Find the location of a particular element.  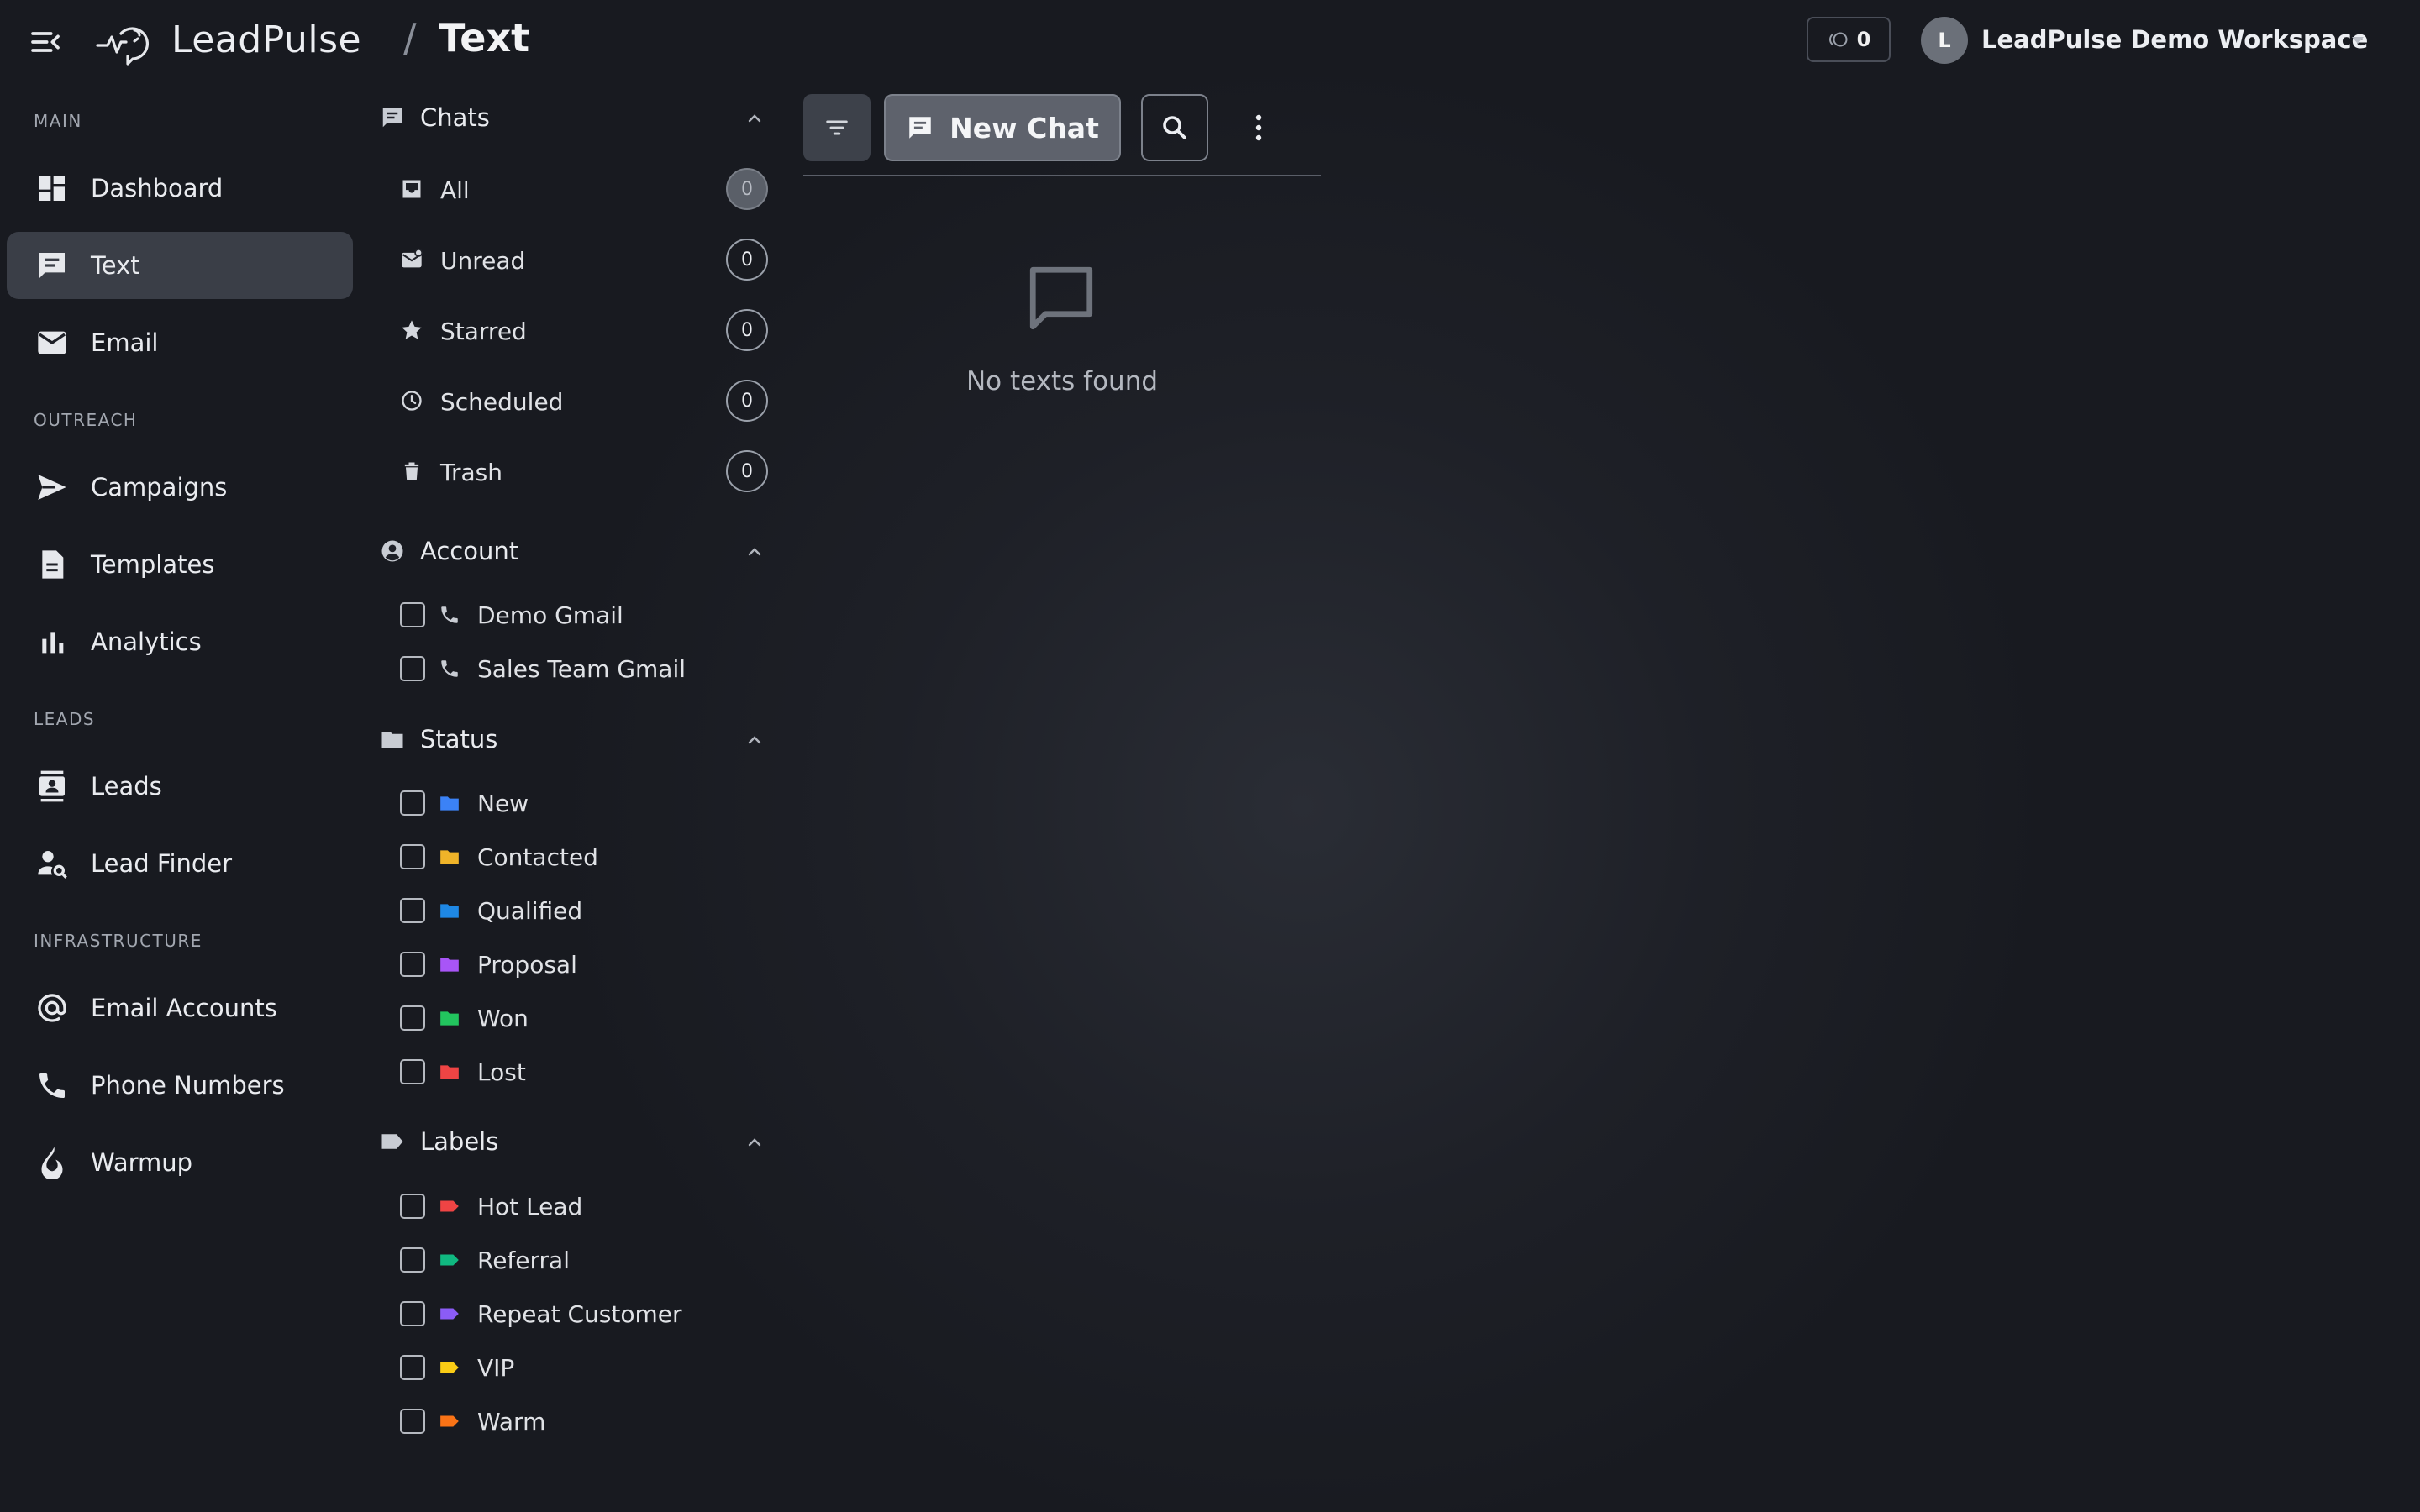

account-label: Sales Team Gmail is located at coordinates (582, 669).